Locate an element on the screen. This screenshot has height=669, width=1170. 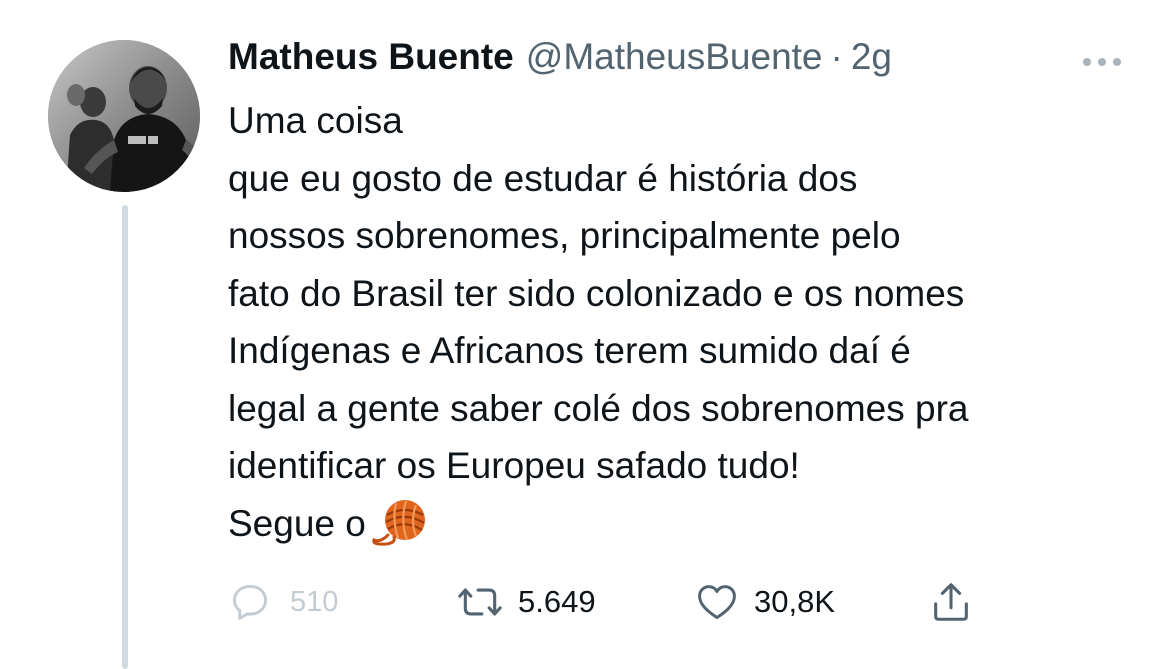
tweet-text-line: Uma coisa is located at coordinates (315, 120).